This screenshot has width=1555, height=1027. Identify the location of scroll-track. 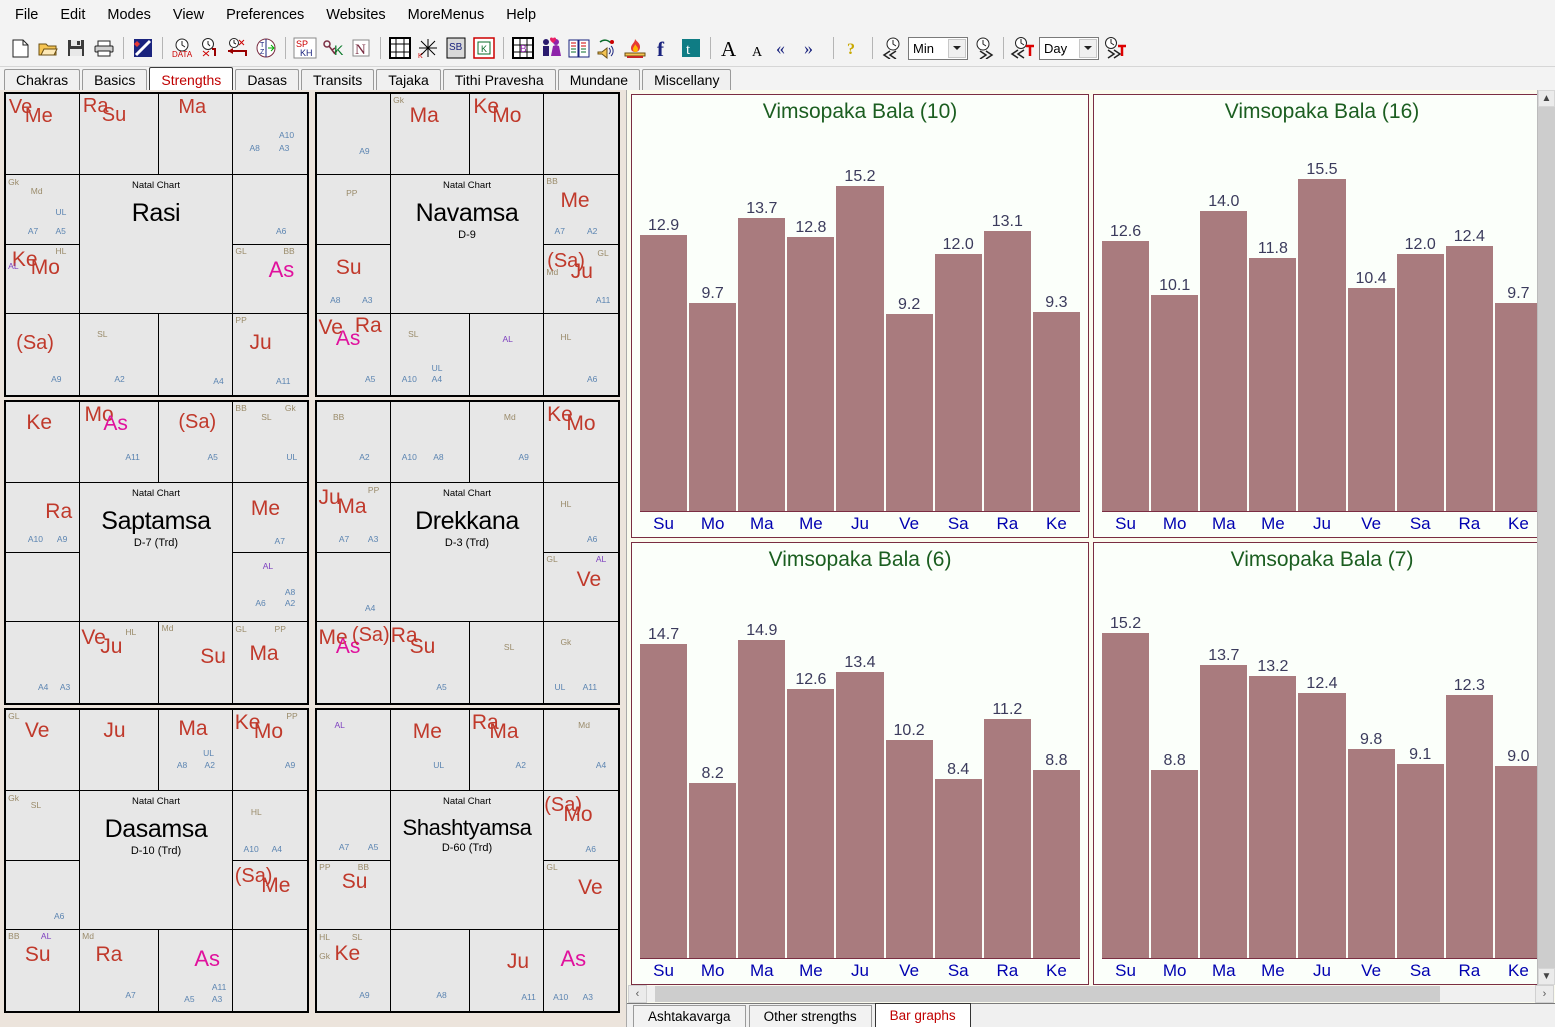
(1091, 994).